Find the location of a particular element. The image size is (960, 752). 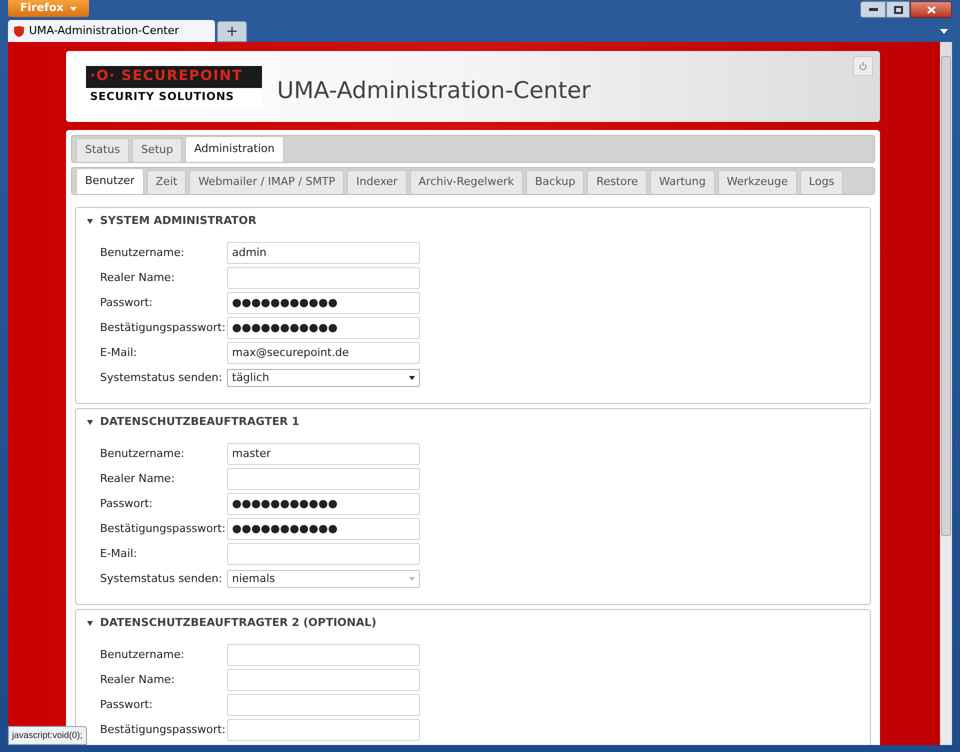

tab: Logs is located at coordinates (822, 182).